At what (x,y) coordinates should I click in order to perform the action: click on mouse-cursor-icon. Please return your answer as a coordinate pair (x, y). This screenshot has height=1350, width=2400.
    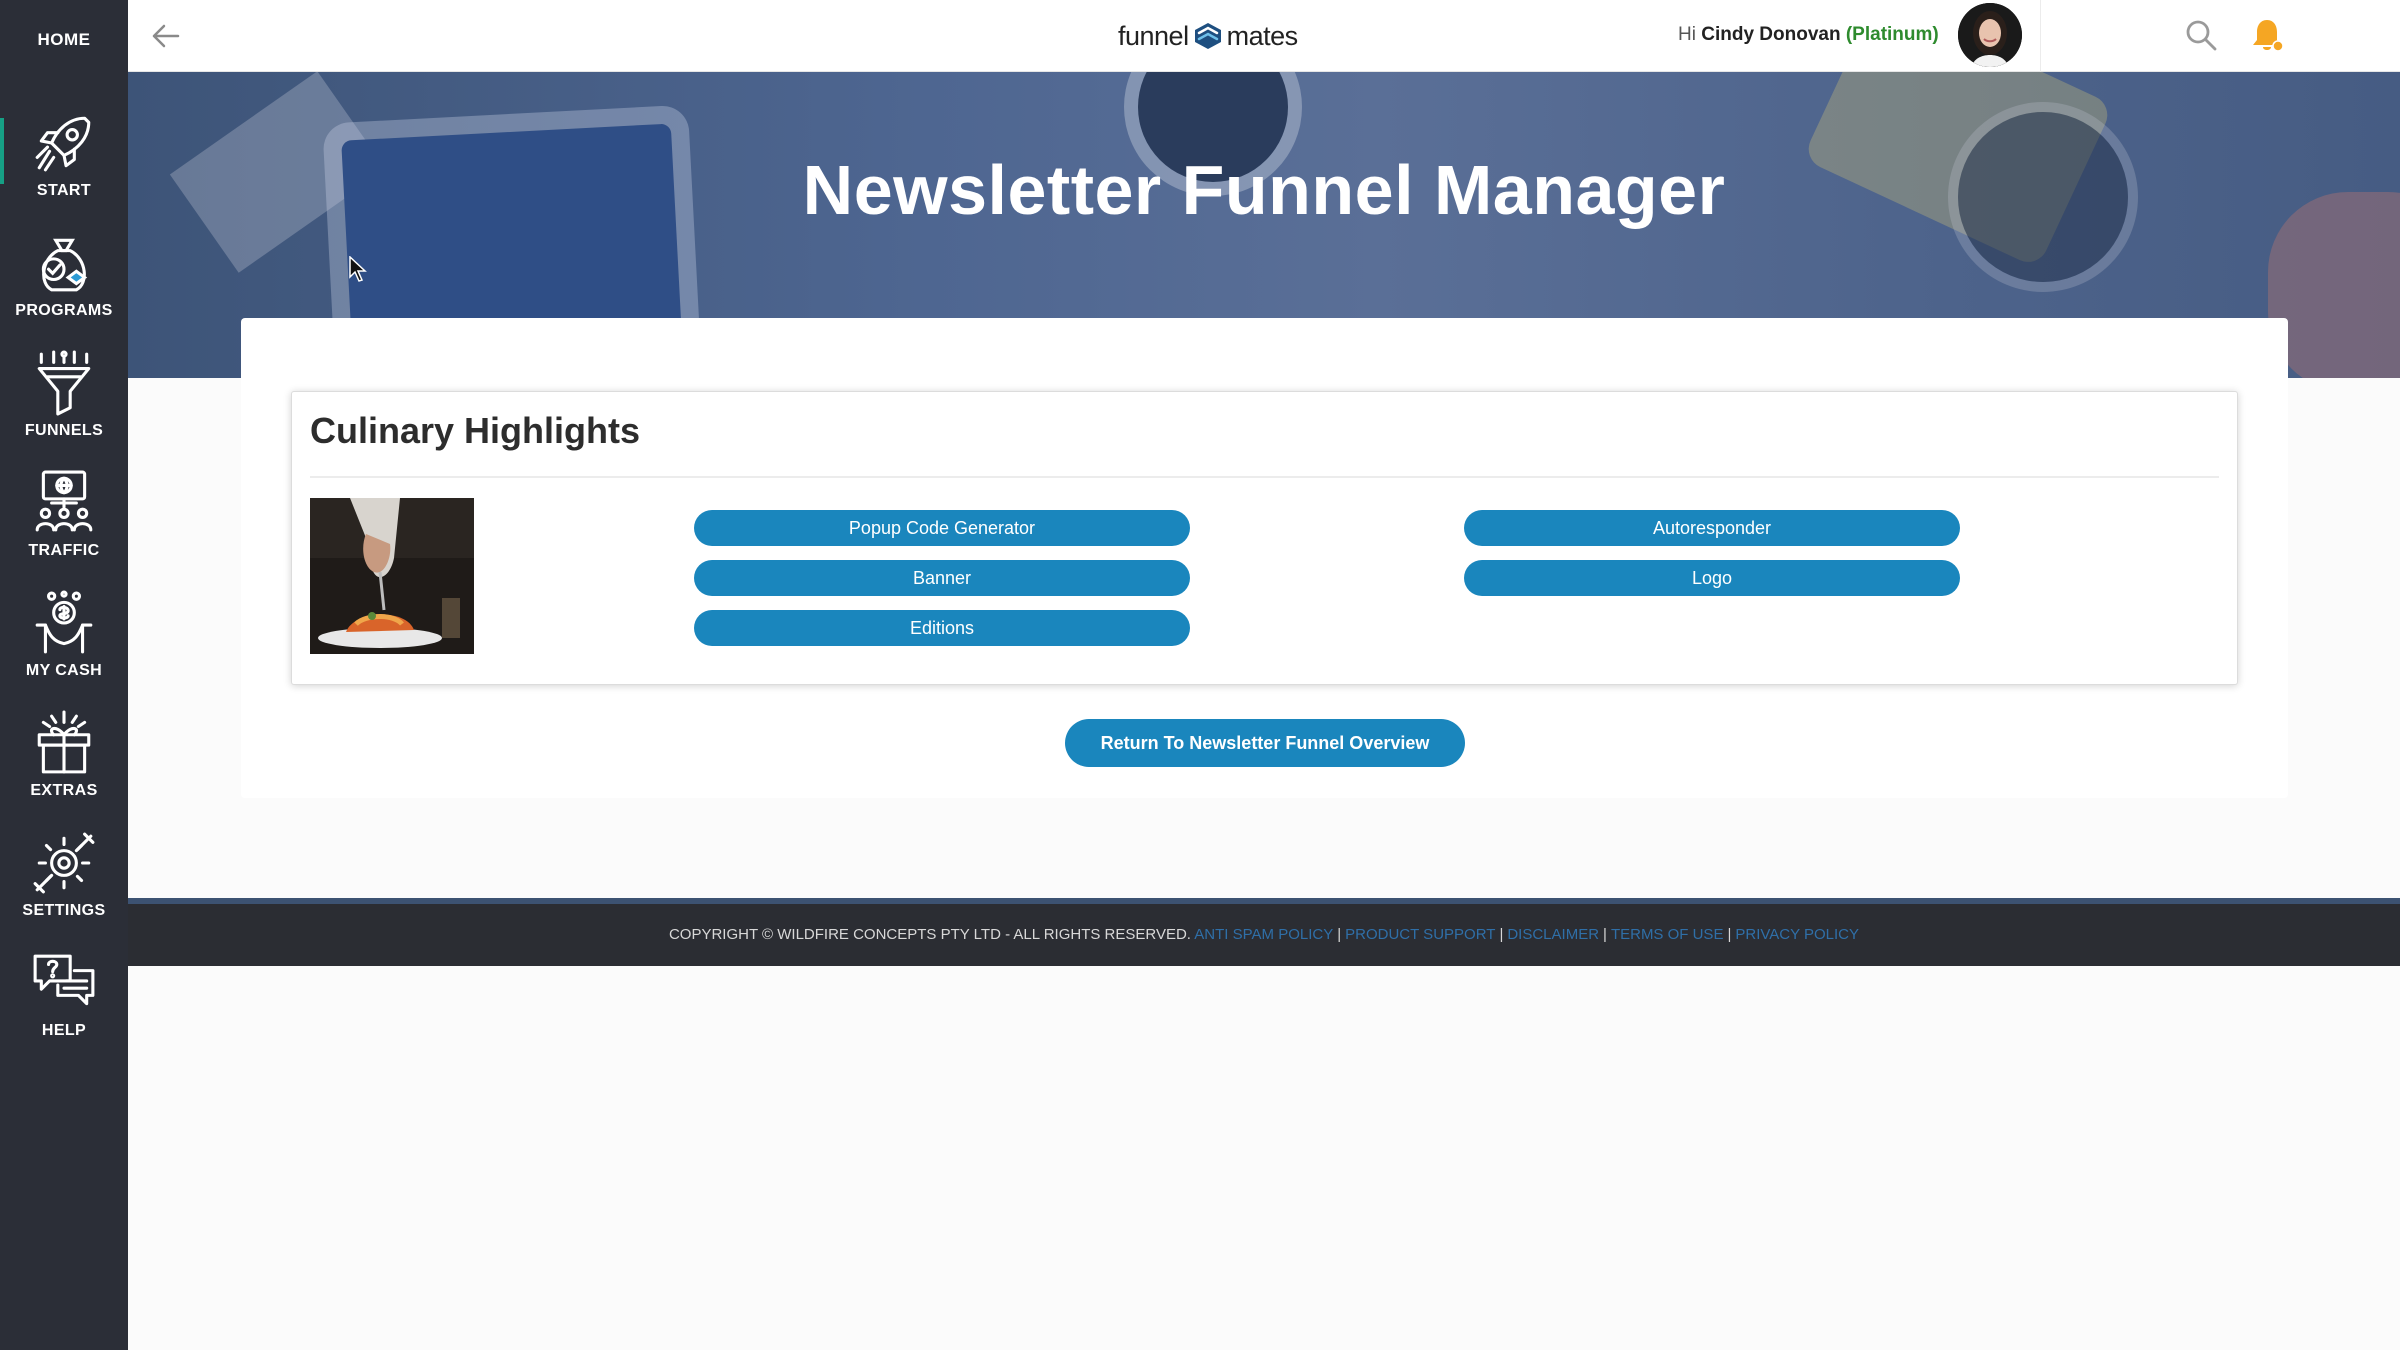
    Looking at the image, I should click on (358, 269).